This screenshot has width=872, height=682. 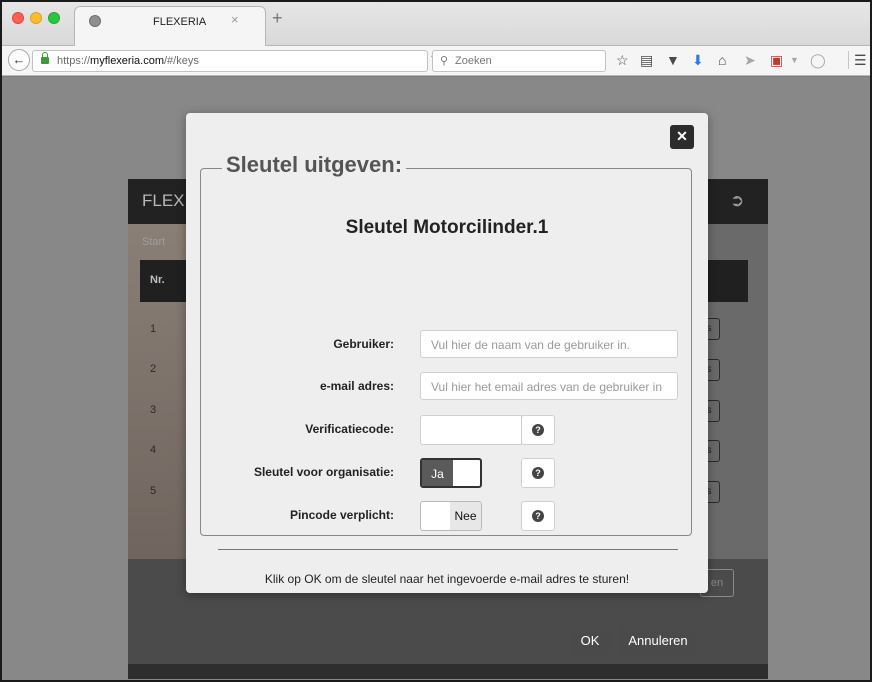 I want to click on url-path: /#/keys, so click(x=181, y=61).